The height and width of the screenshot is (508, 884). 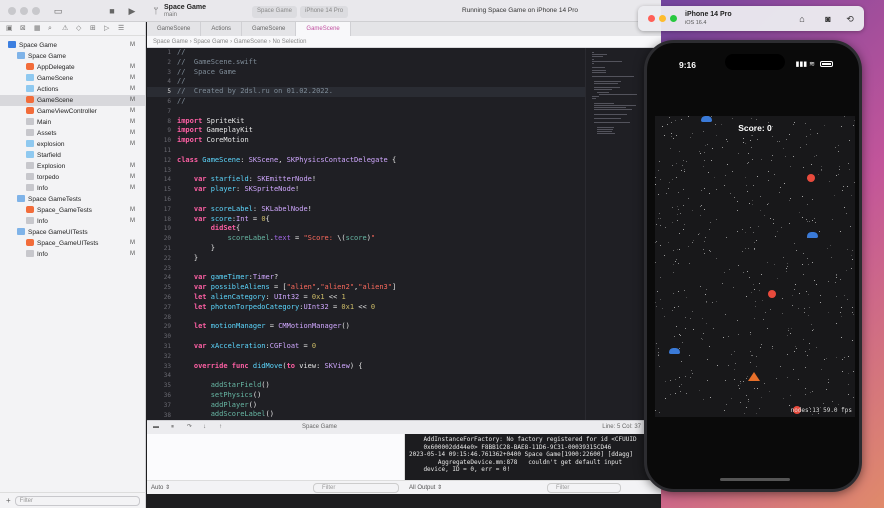 What do you see at coordinates (425, 487) in the screenshot?
I see `output-select: All Output ⇕` at bounding box center [425, 487].